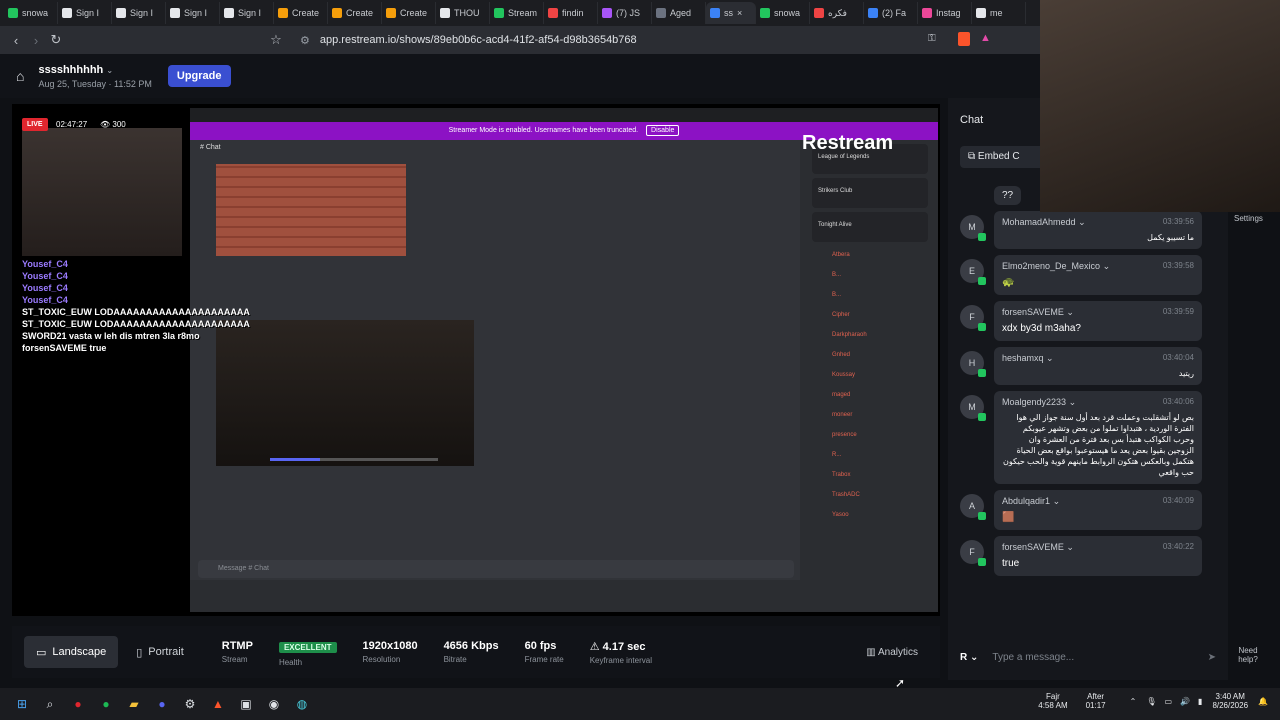 The image size is (1280, 720). Describe the element at coordinates (56, 40) in the screenshot. I see `reload-icon: ↻` at that location.